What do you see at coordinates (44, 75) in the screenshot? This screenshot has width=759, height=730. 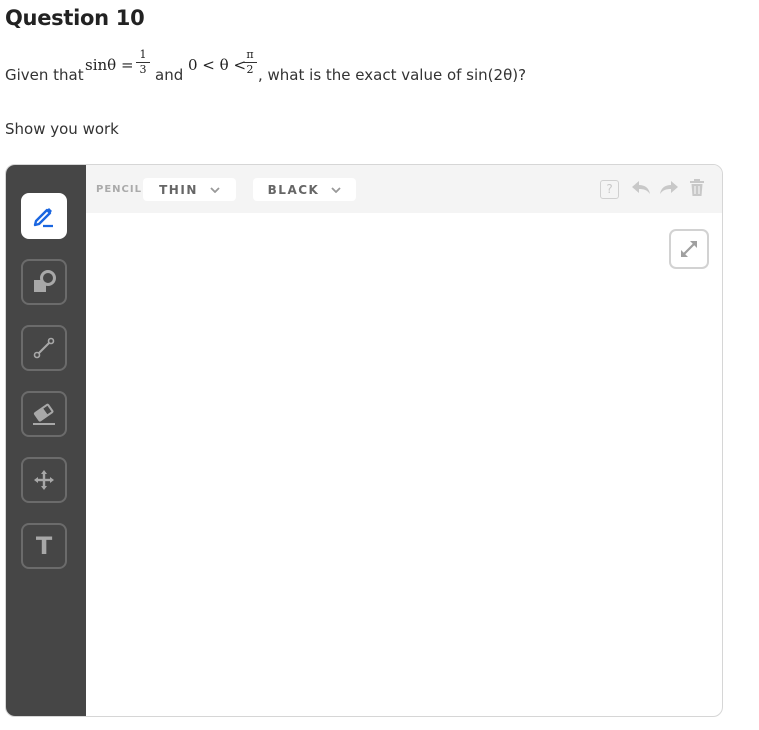 I see `question-prefix: Given that` at bounding box center [44, 75].